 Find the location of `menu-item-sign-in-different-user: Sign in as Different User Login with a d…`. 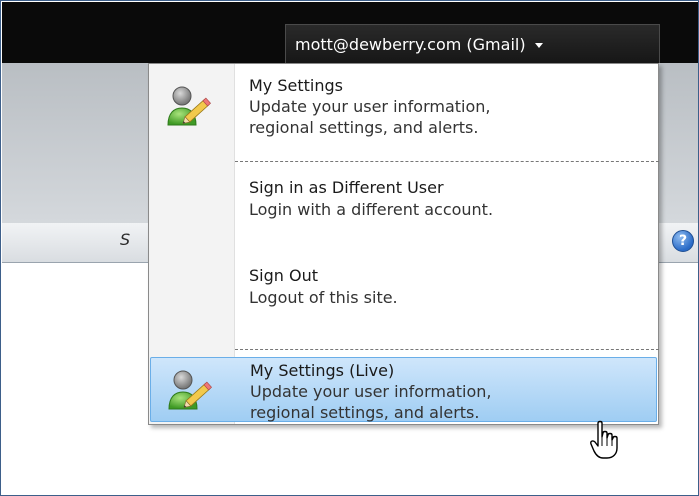

menu-item-sign-in-different-user: Sign in as Different User Login with a d… is located at coordinates (403, 198).